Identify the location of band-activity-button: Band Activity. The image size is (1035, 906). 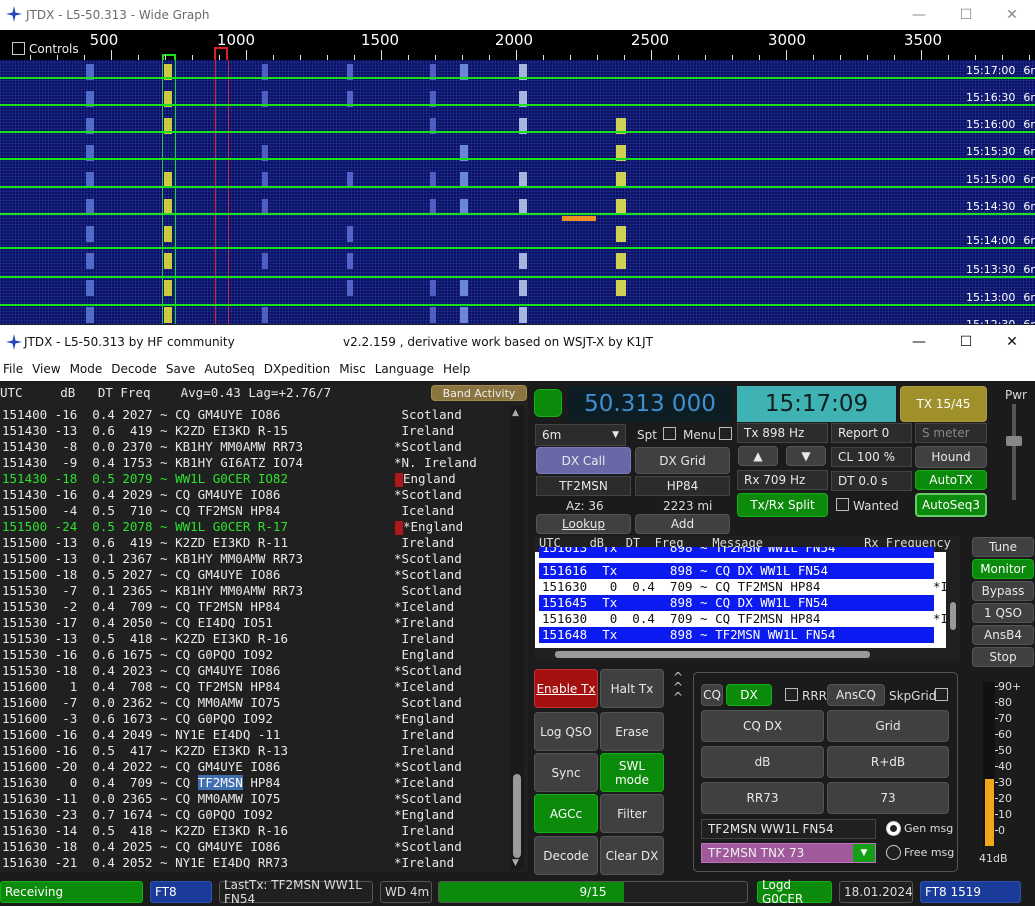
(479, 393).